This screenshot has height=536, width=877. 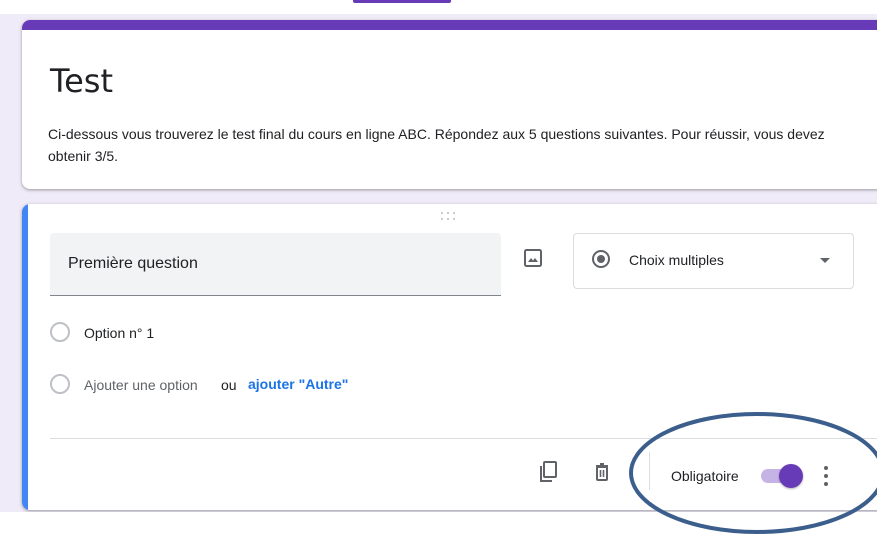 I want to click on active-tab-indicator, so click(x=402, y=1).